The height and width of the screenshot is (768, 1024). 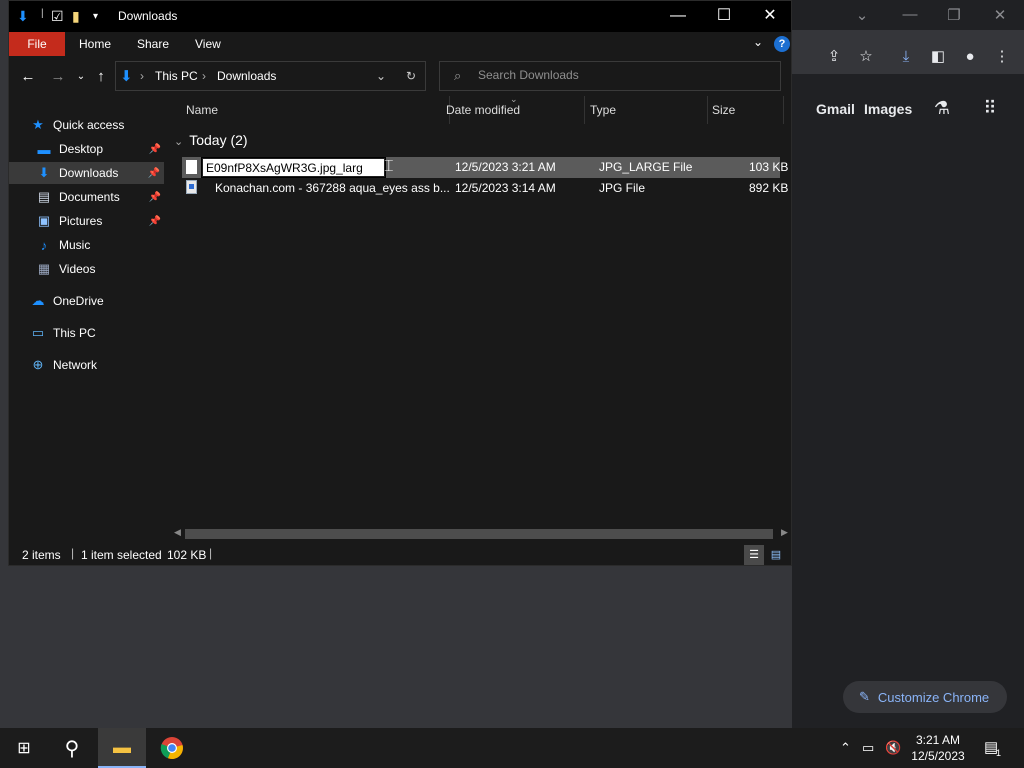 I want to click on videos-icon: ▦, so click(x=44, y=268).